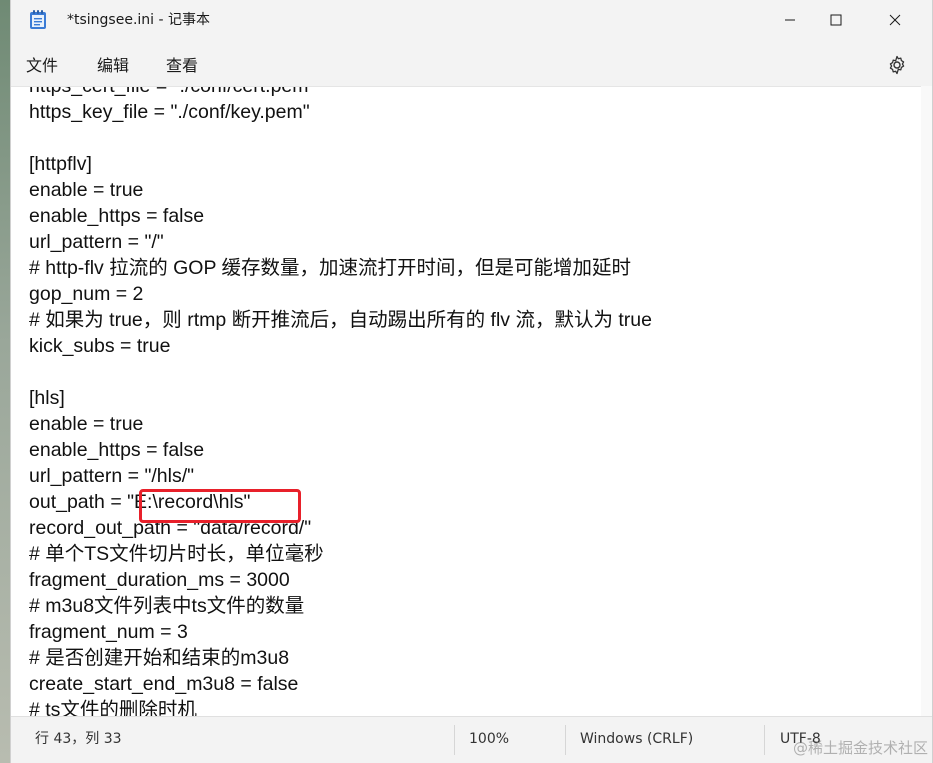 This screenshot has width=933, height=763. Describe the element at coordinates (42, 66) in the screenshot. I see `menu-file: 文件` at that location.